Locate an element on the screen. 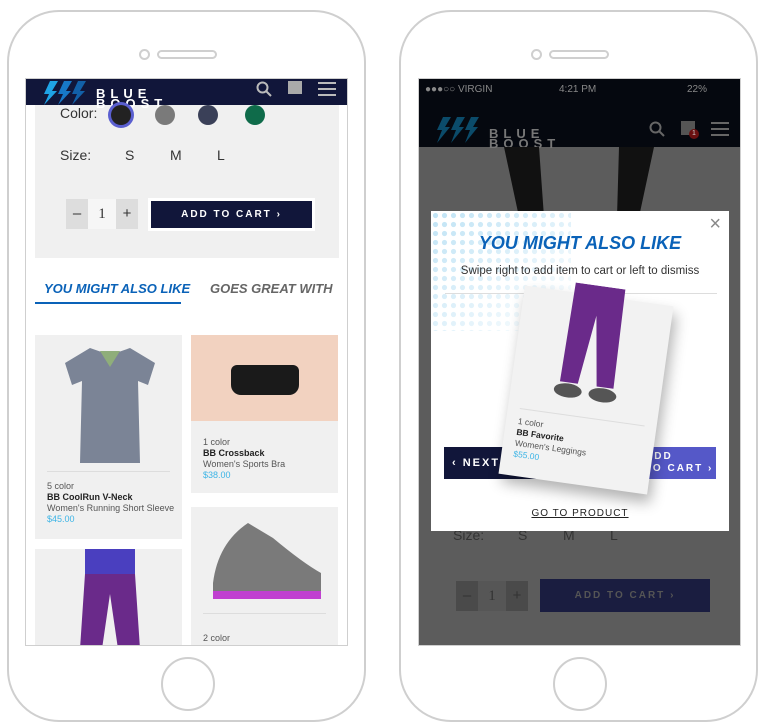  add-to-cart-button-dimmed: ADD TO CART › is located at coordinates (625, 595).